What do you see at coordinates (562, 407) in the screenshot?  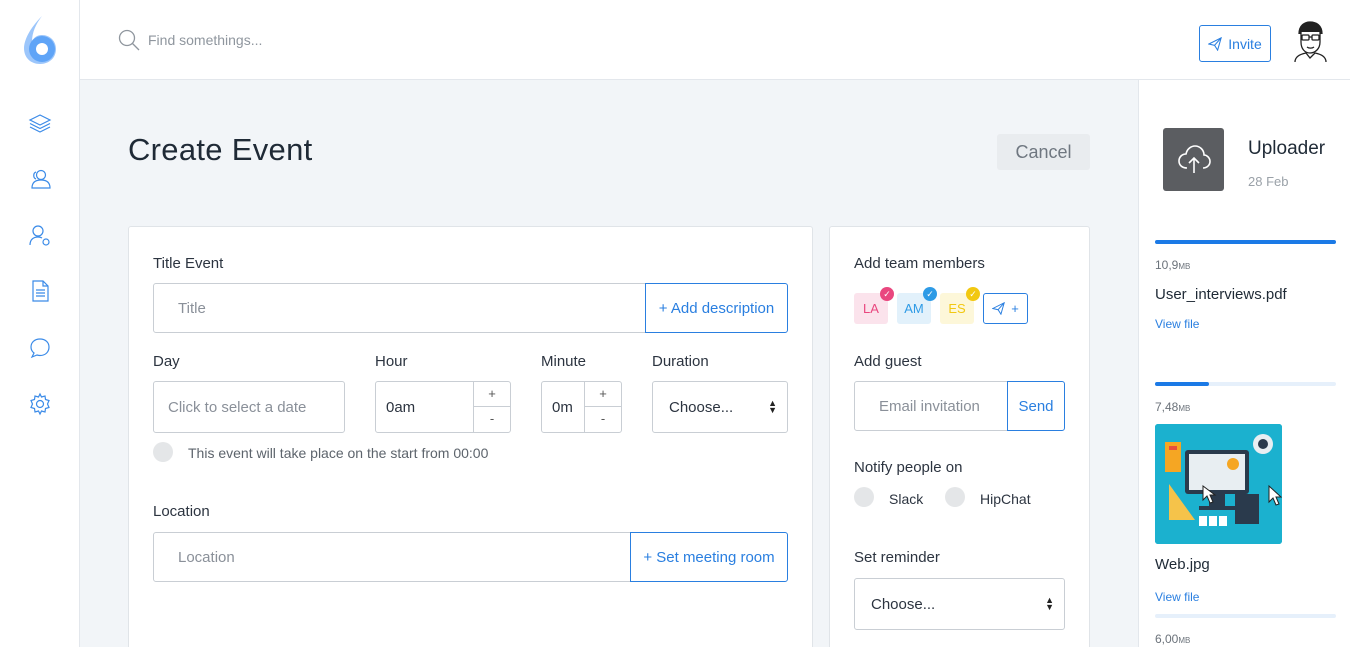 I see `minute-value: 0m` at bounding box center [562, 407].